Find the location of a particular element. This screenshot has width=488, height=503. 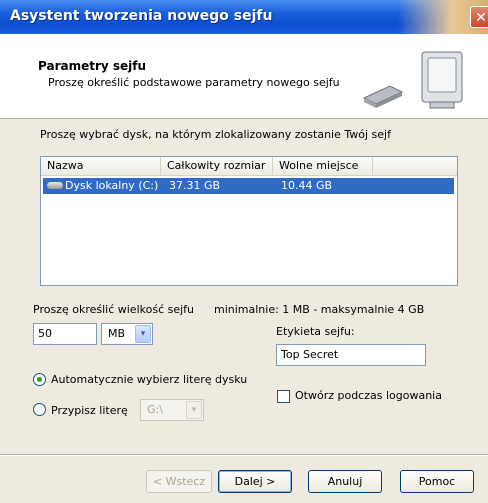

column-name: Nazwa is located at coordinates (101, 166).